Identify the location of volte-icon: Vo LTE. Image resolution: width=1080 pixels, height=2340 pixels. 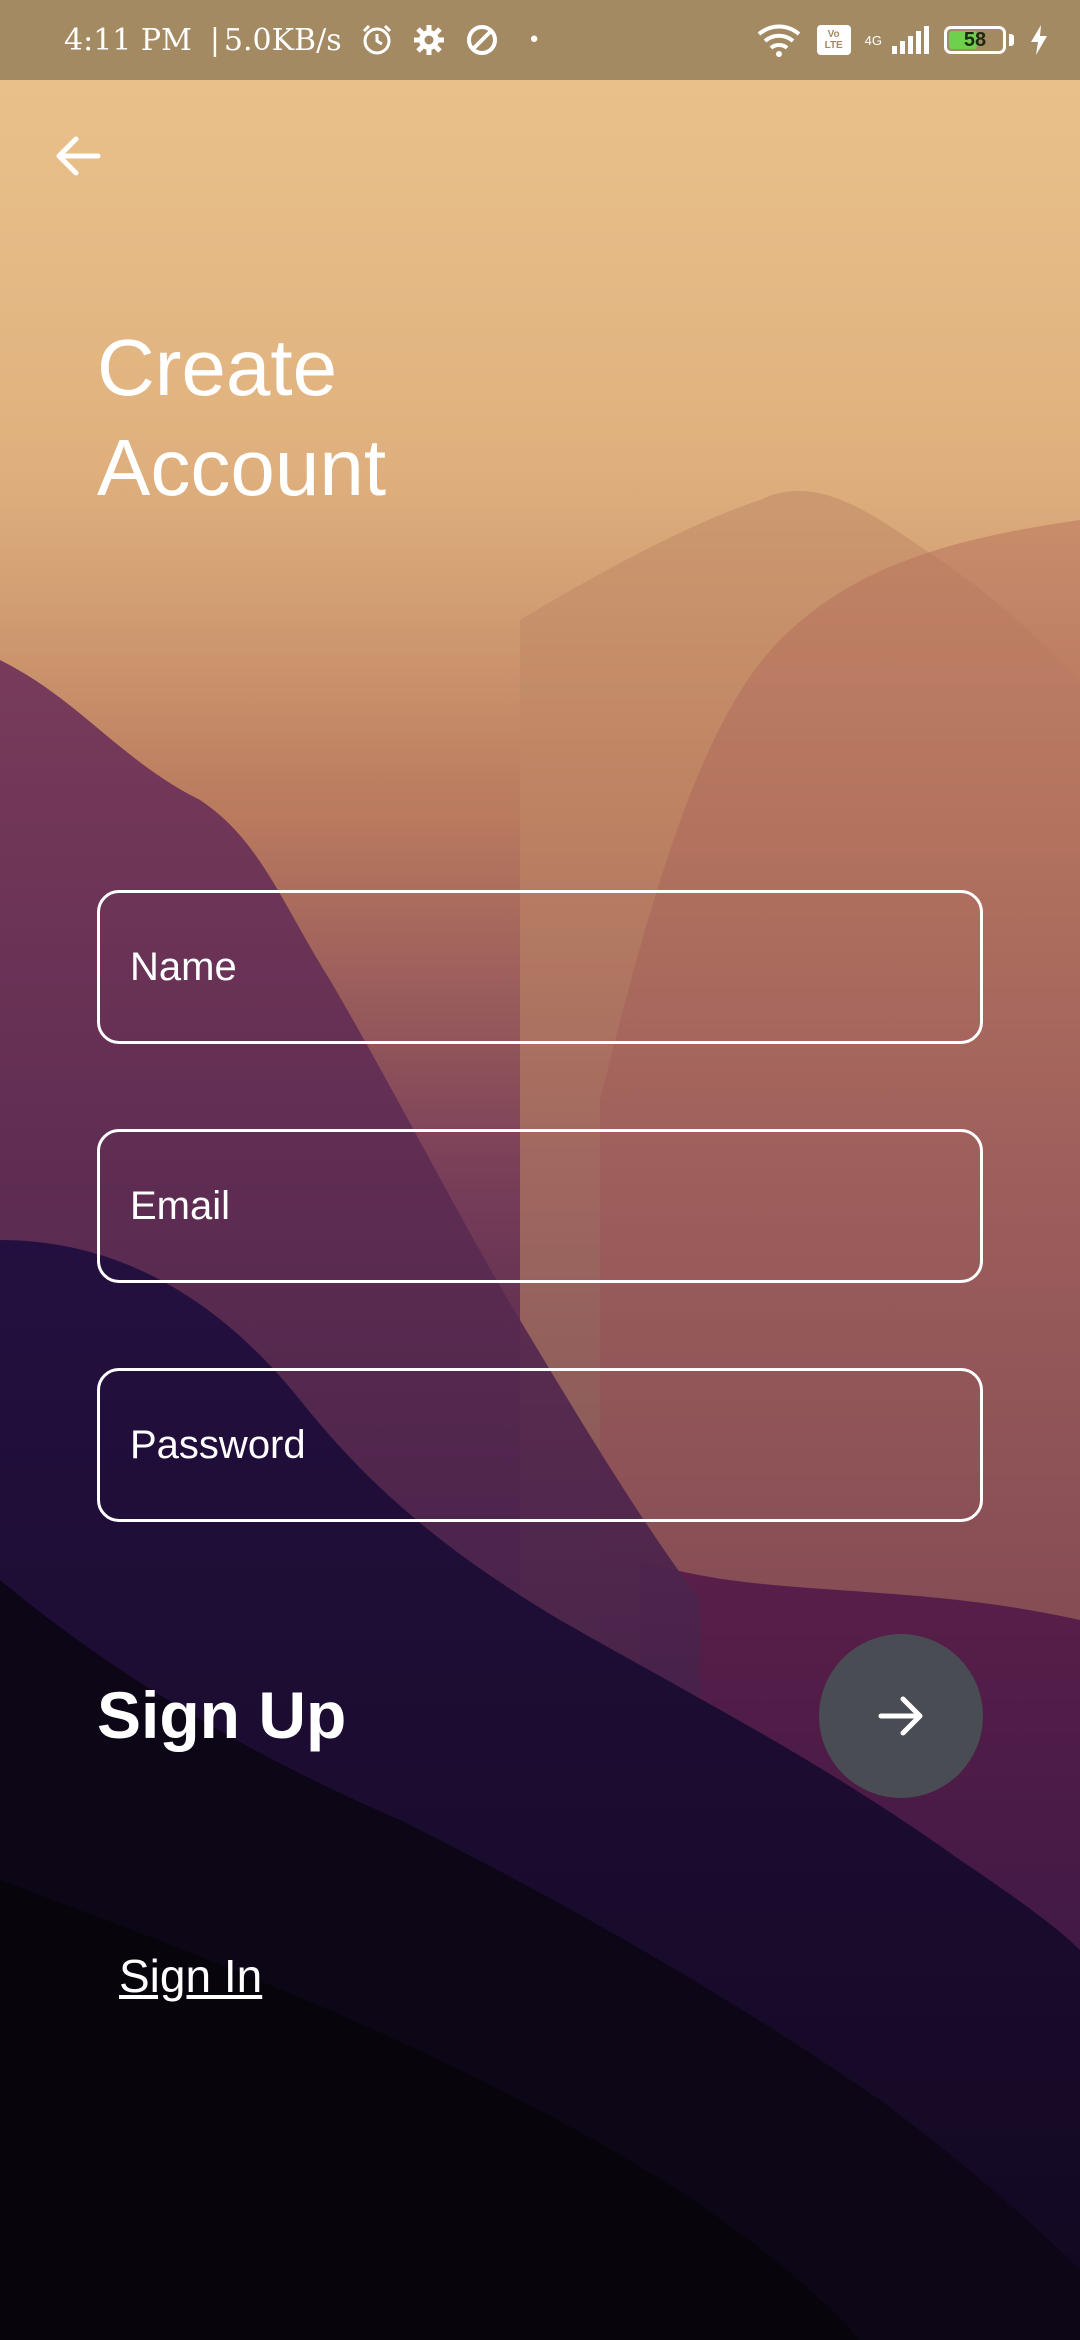
(833, 40).